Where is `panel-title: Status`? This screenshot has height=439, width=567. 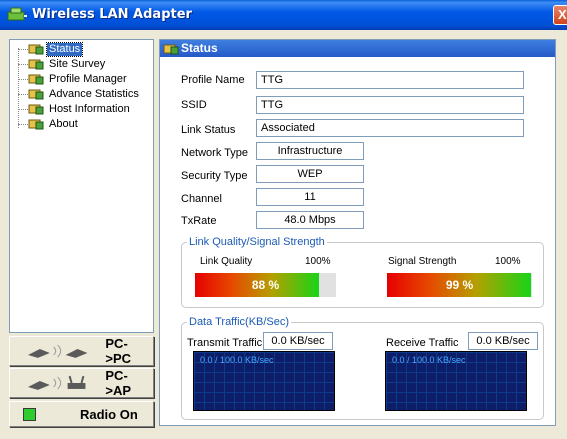 panel-title: Status is located at coordinates (199, 48).